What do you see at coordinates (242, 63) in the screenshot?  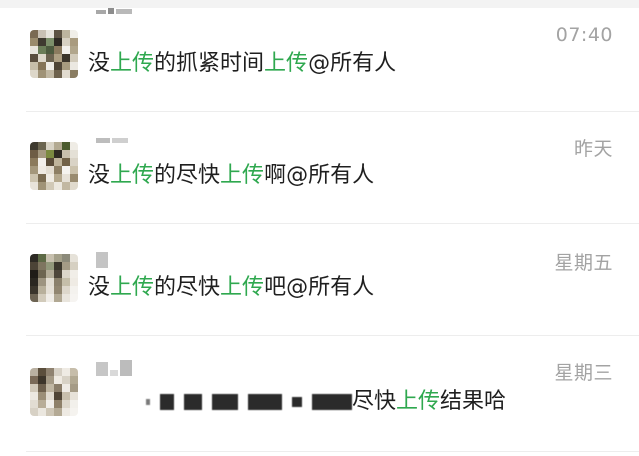 I see `chat-message: 没上传的抓紧时间上传@所有人` at bounding box center [242, 63].